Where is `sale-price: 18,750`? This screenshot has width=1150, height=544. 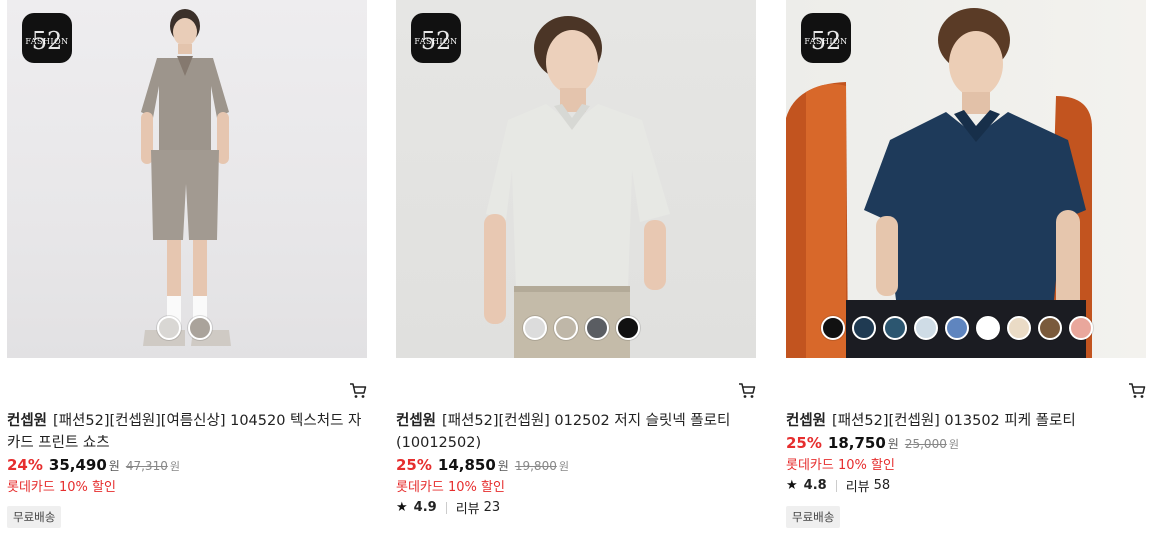 sale-price: 18,750 is located at coordinates (856, 443).